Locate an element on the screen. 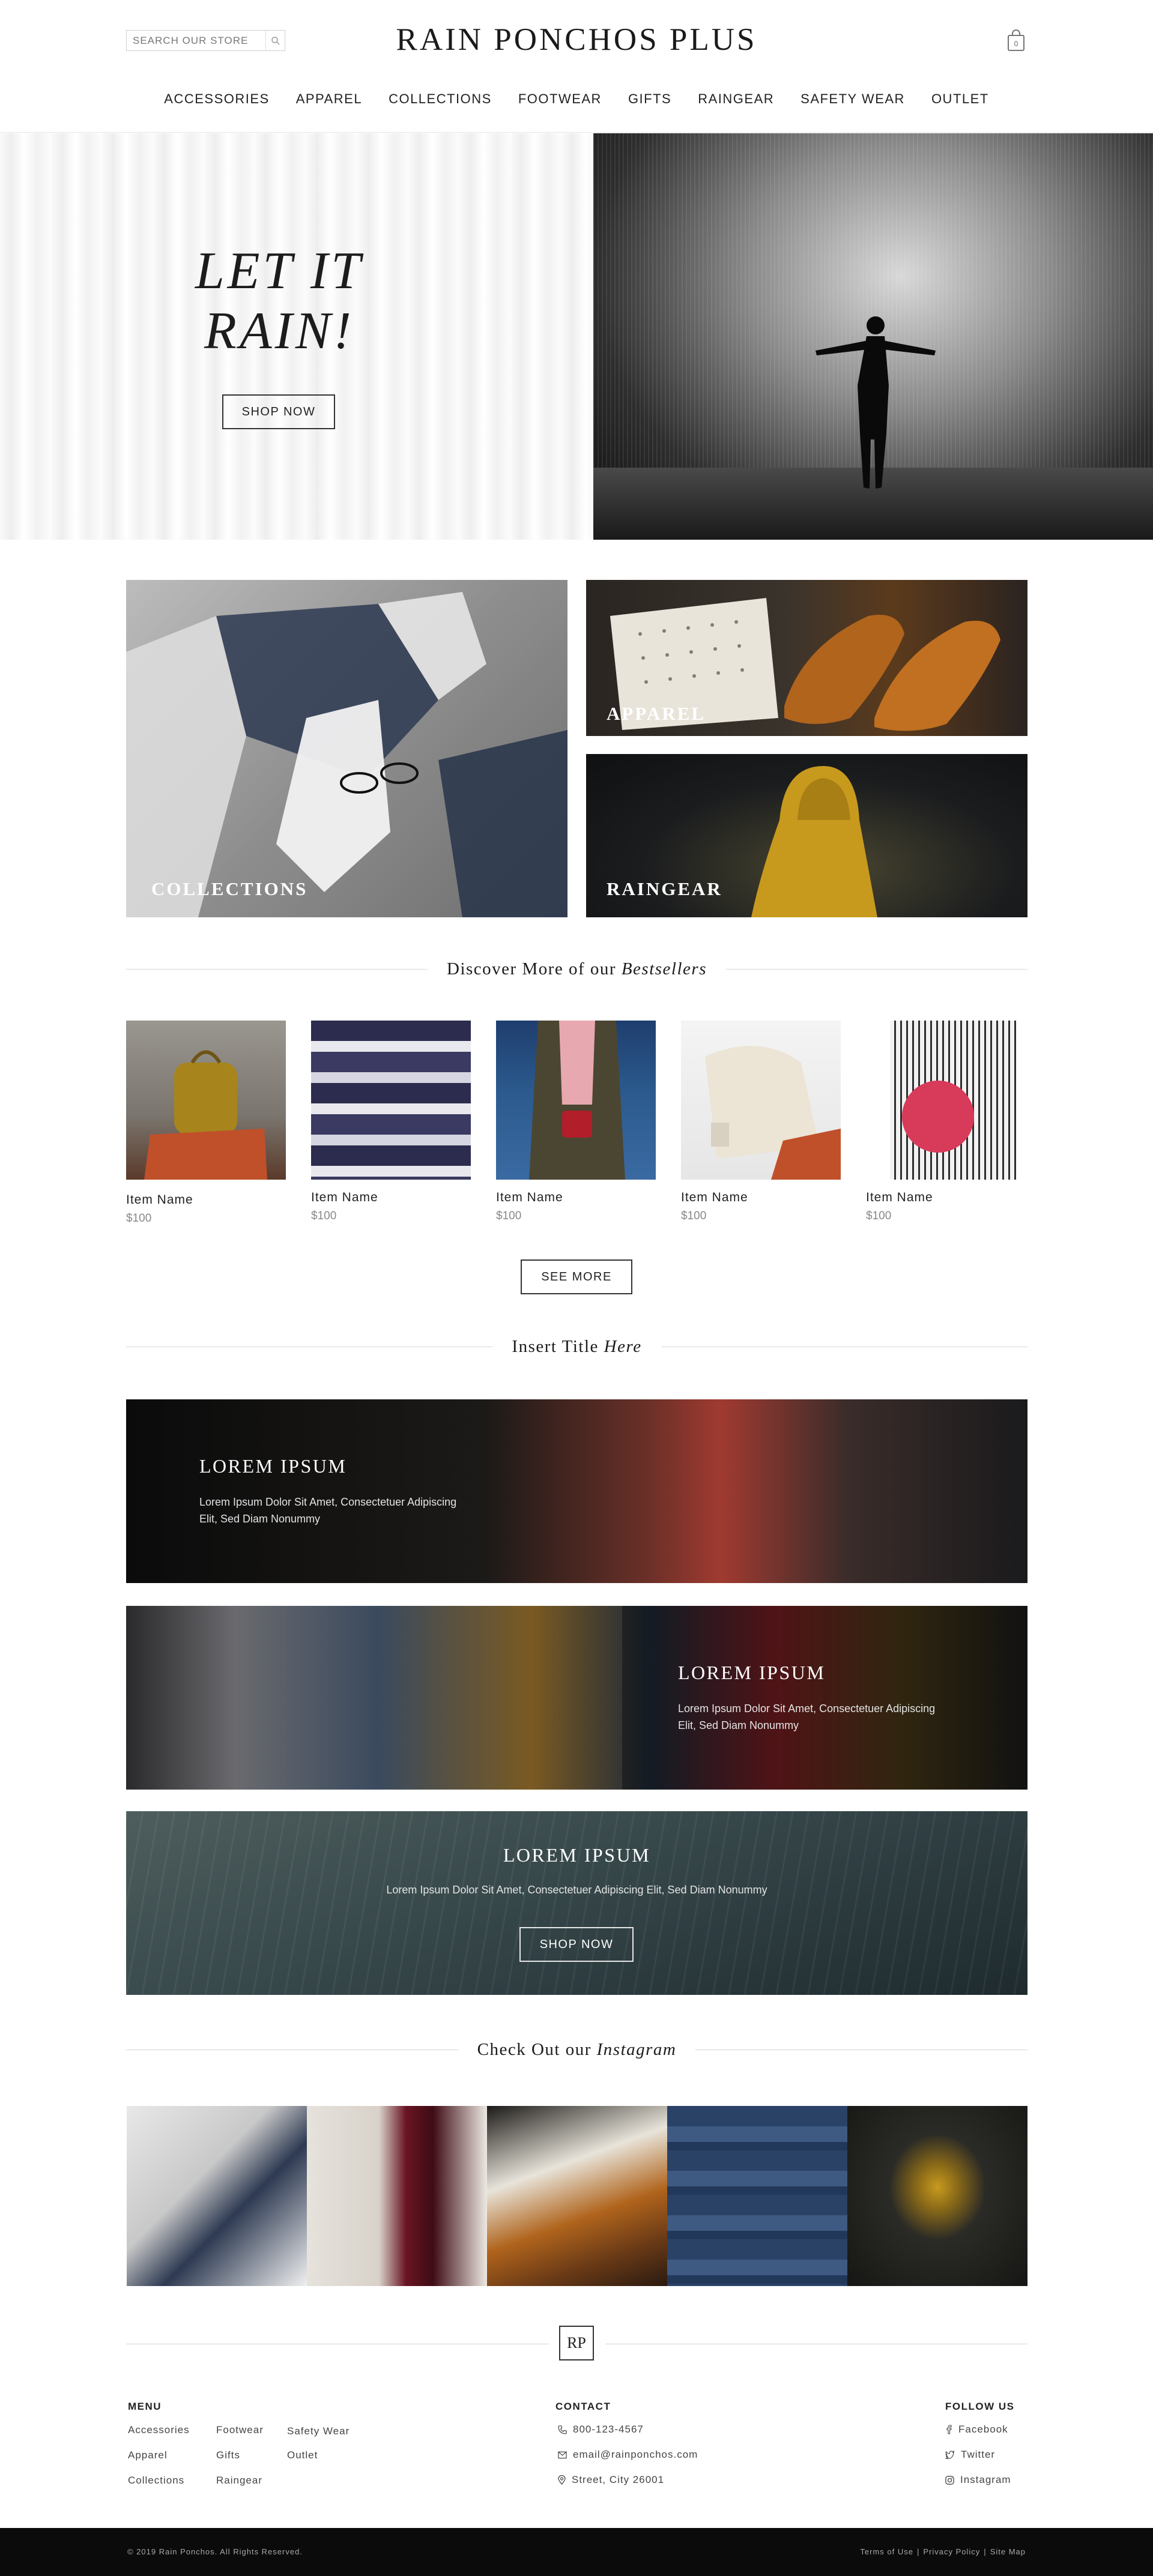 This screenshot has width=1153, height=2576. footer-link-footwear: Footwear is located at coordinates (240, 2430).